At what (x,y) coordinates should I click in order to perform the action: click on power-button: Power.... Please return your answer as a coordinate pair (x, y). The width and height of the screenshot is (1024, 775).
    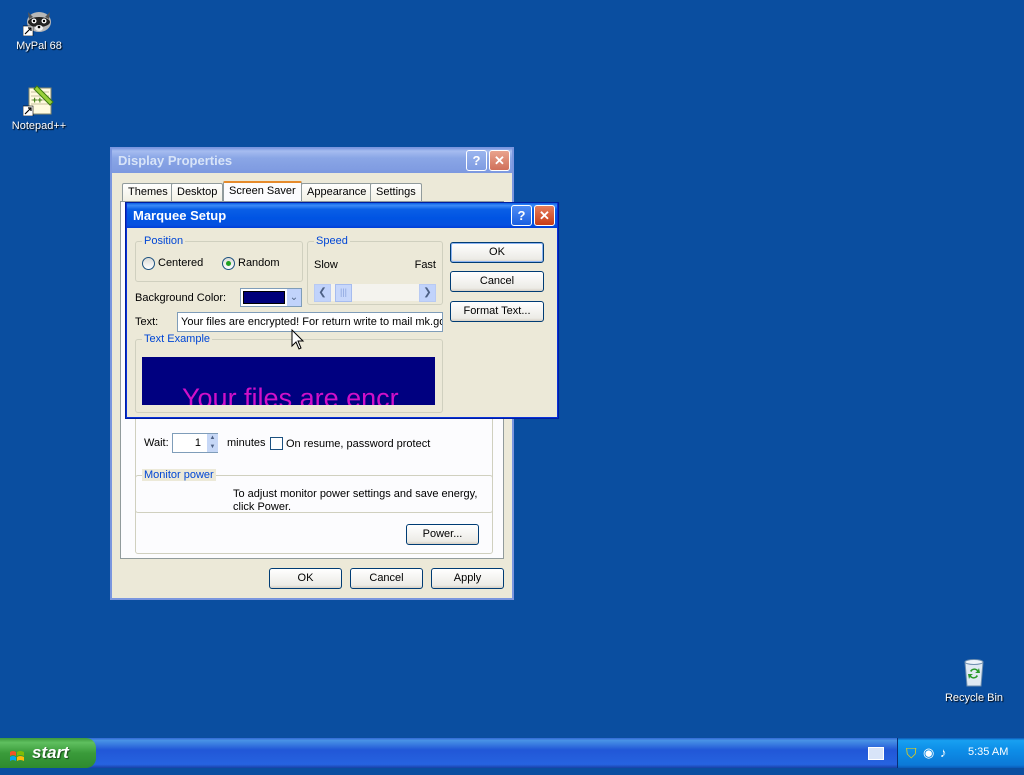
    Looking at the image, I should click on (442, 534).